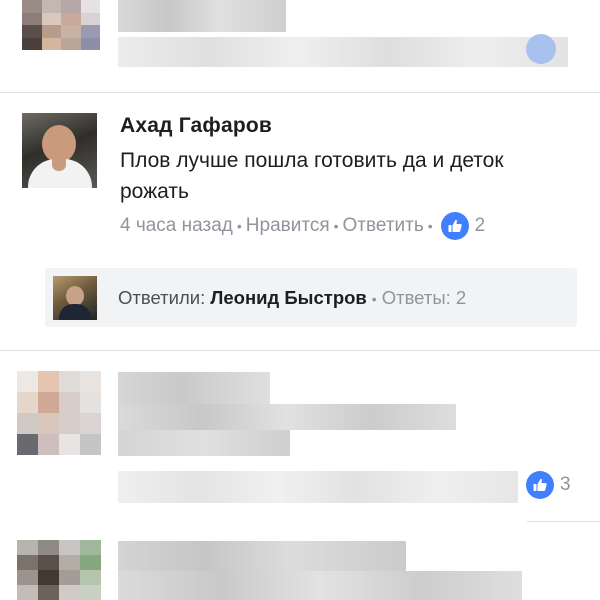  What do you see at coordinates (480, 226) in the screenshot?
I see `like-count: 2` at bounding box center [480, 226].